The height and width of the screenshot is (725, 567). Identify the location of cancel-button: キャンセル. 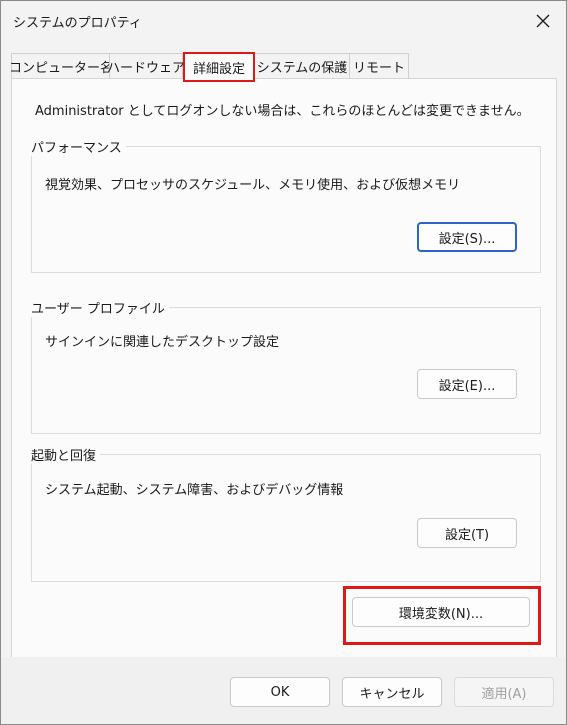
(392, 692).